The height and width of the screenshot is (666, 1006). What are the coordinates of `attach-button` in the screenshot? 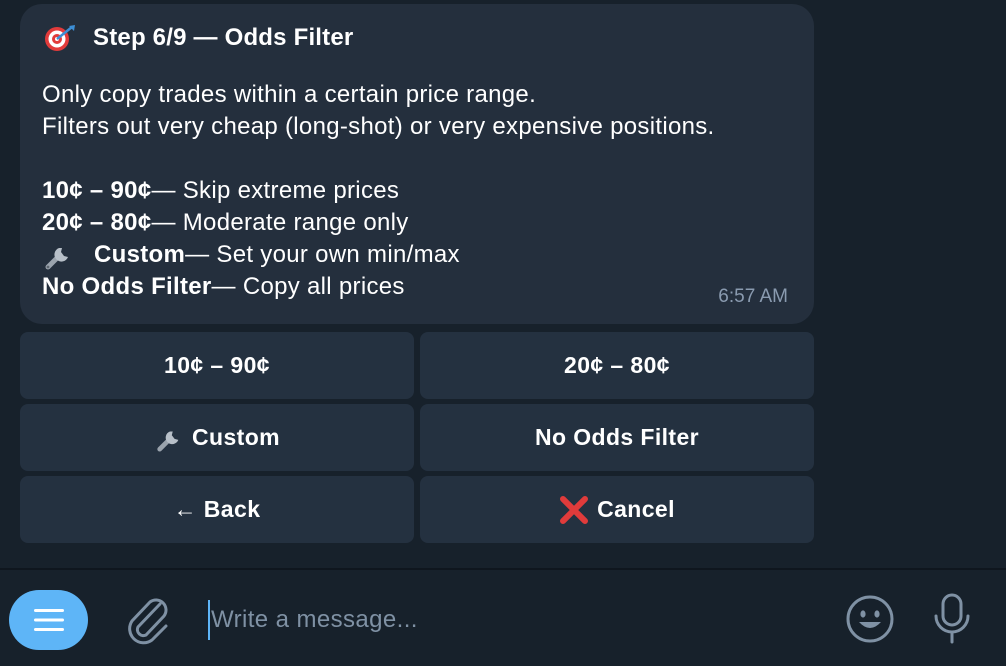 It's located at (147, 620).